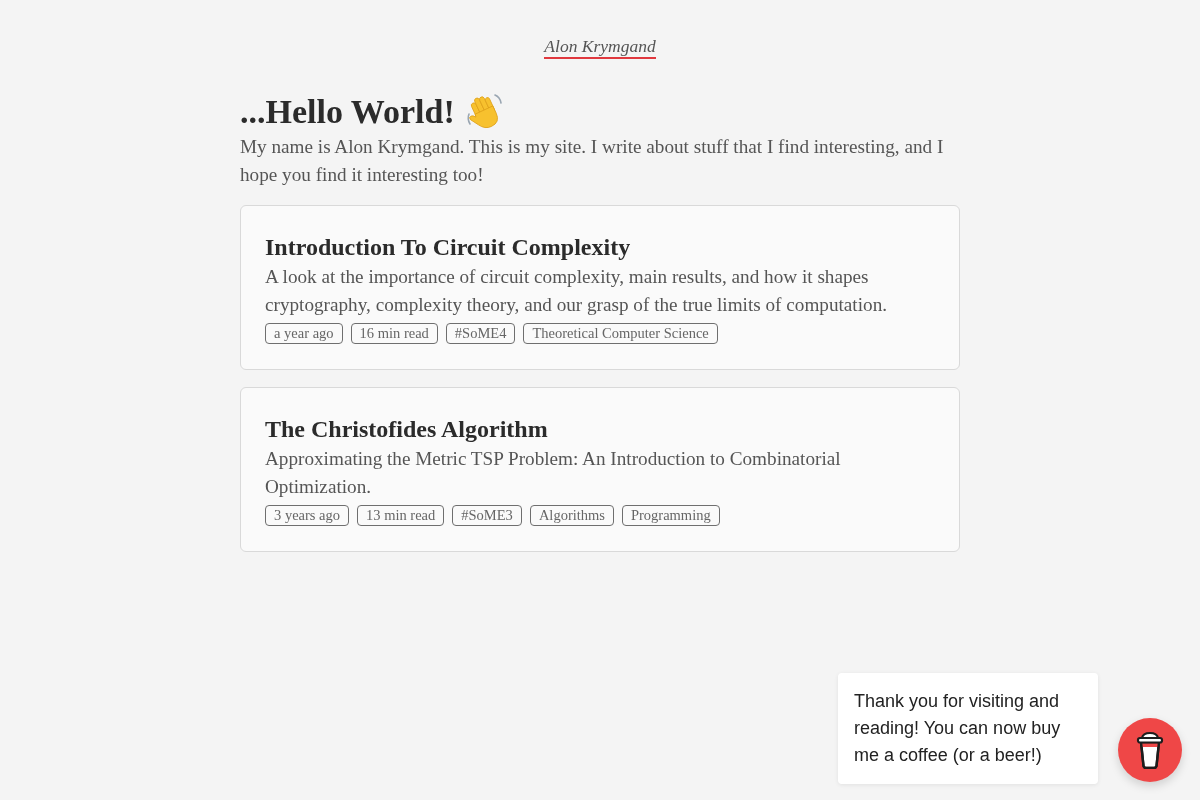 The width and height of the screenshot is (1200, 800). Describe the element at coordinates (487, 516) in the screenshot. I see `post-tag: #SoME3` at that location.